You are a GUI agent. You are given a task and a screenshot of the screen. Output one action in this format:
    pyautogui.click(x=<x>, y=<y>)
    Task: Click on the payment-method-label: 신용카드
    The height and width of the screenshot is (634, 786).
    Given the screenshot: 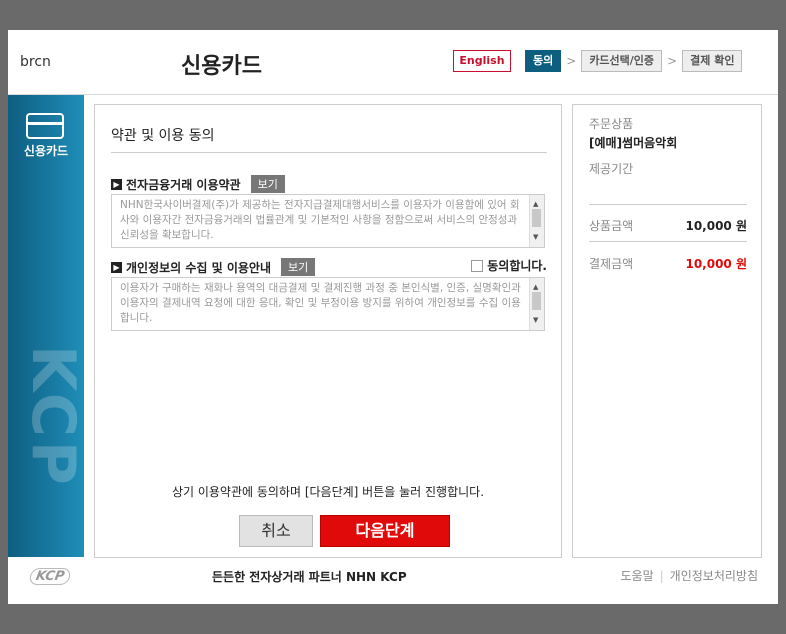 What is the action you would take?
    pyautogui.click(x=46, y=151)
    